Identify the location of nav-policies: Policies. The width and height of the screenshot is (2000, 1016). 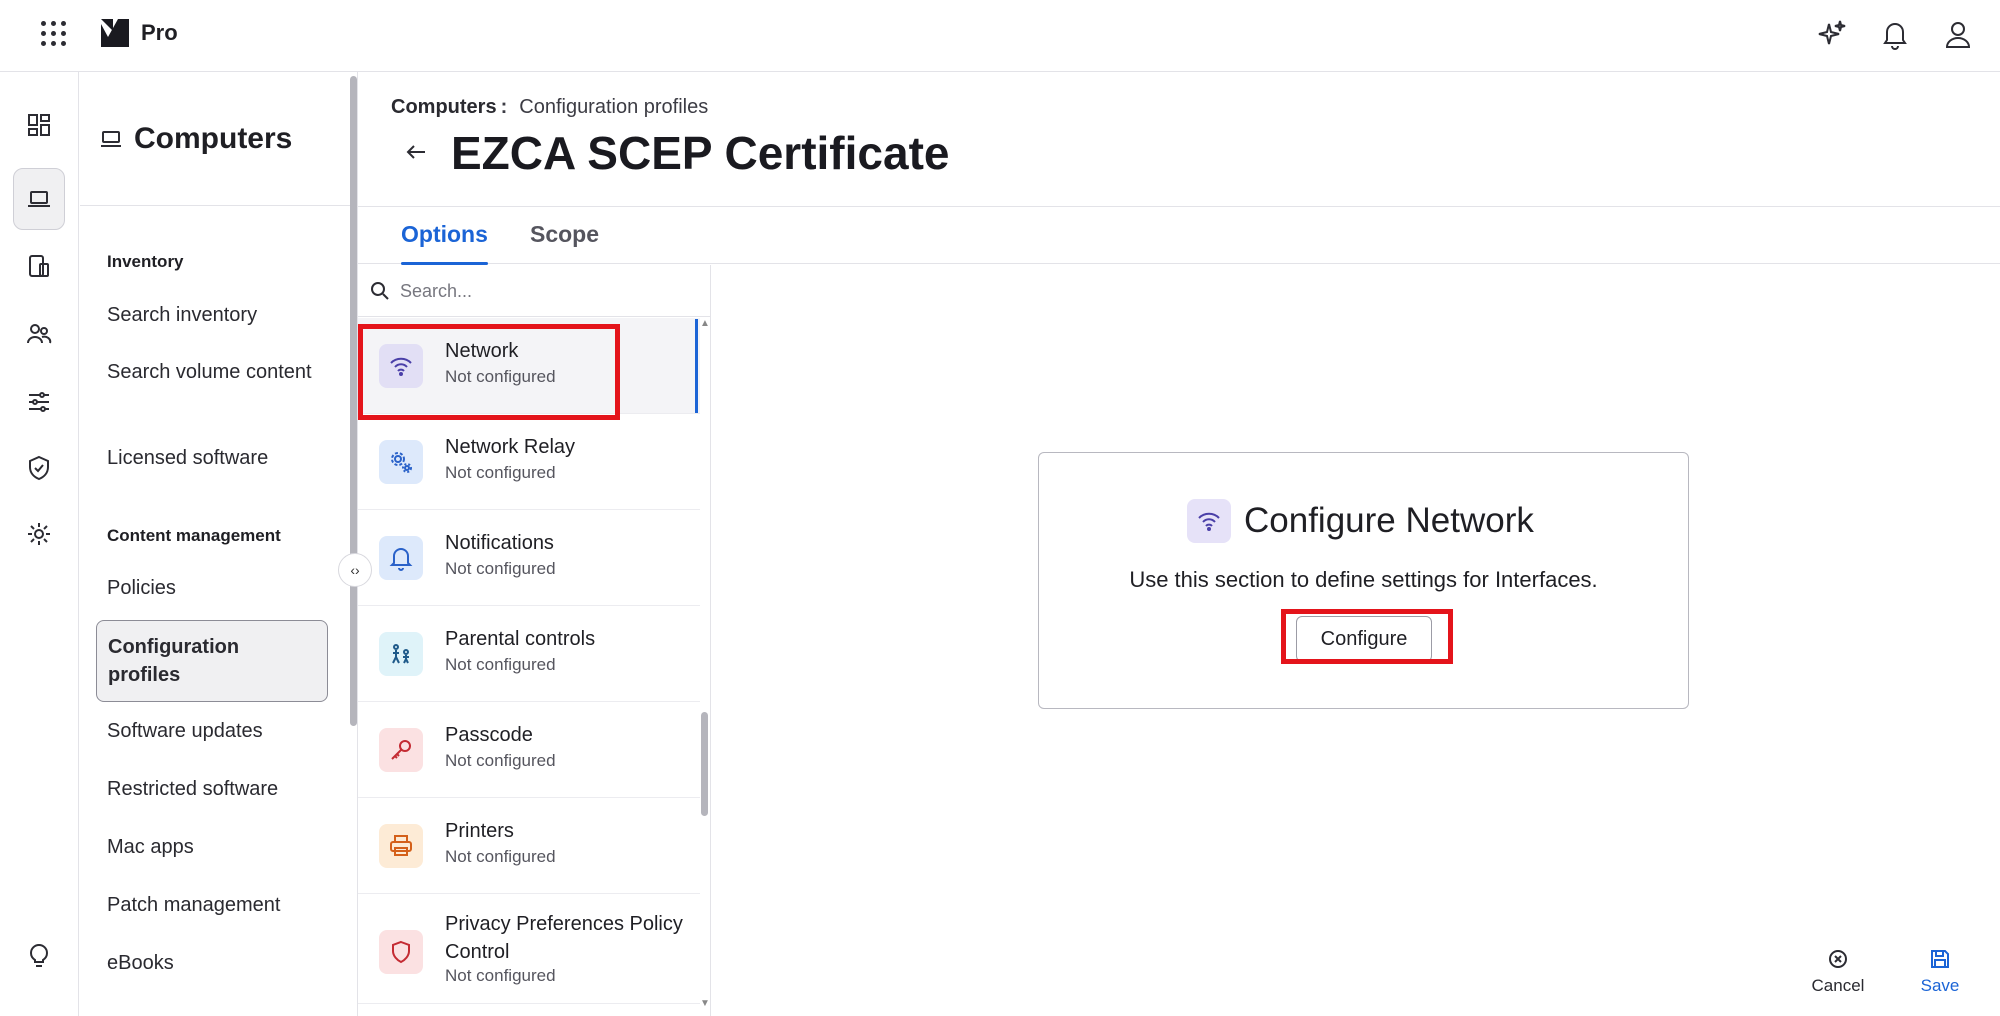
(217, 588).